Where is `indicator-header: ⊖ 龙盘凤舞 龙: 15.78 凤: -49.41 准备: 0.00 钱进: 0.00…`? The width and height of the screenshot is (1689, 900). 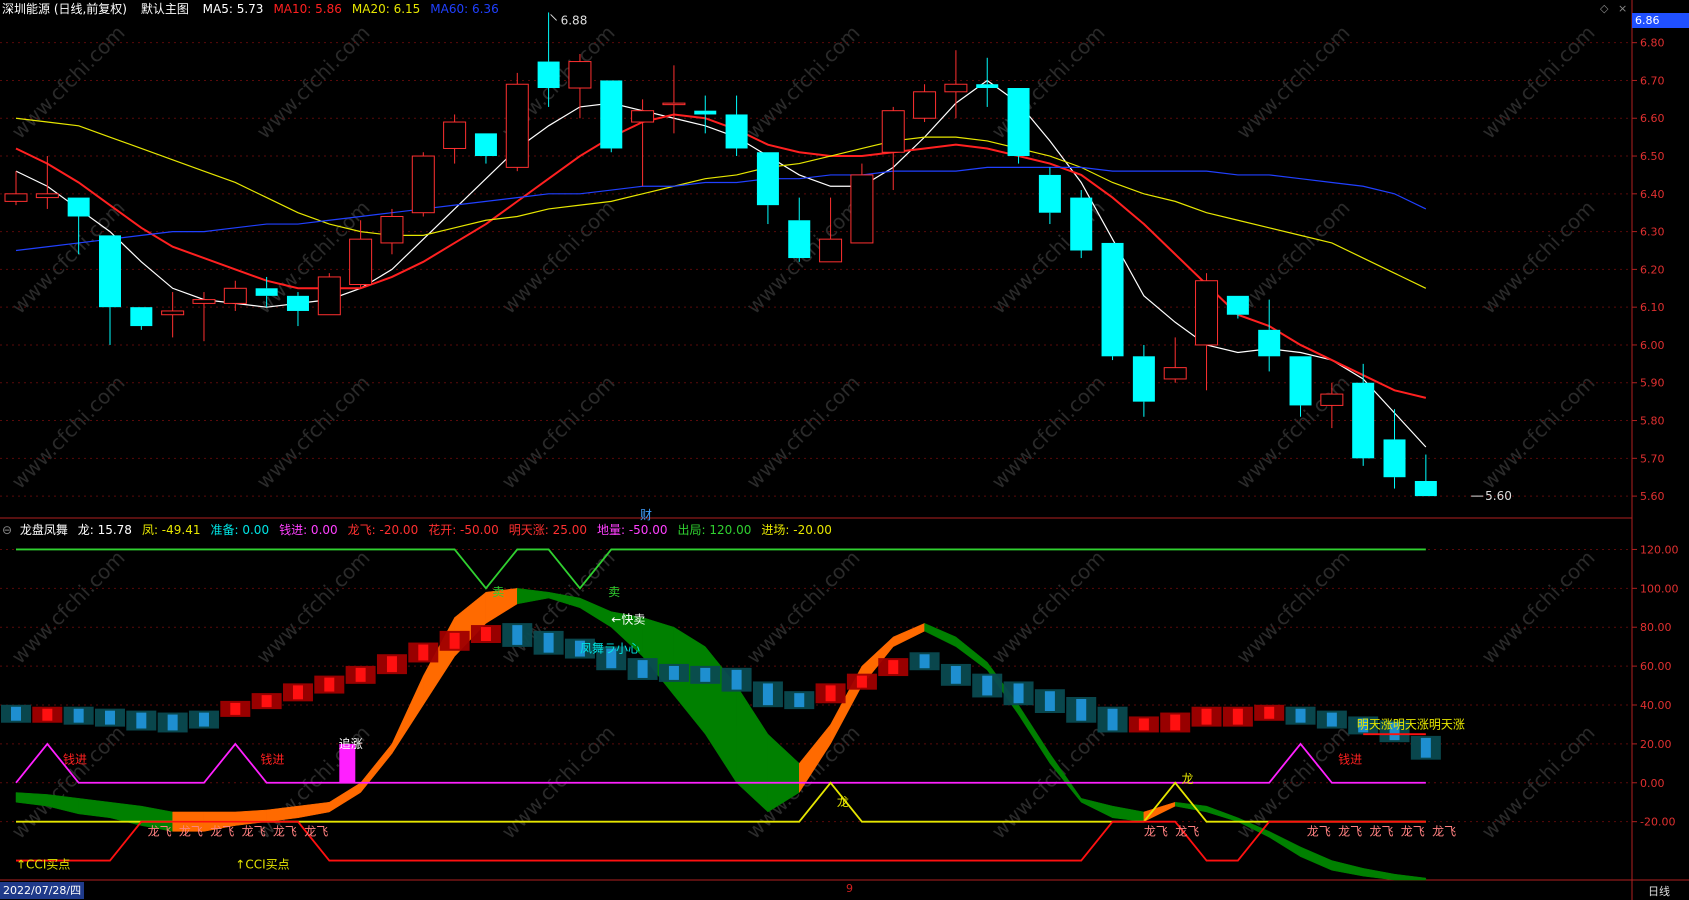
indicator-header: ⊖ 龙盘凤舞 龙: 15.78 凤: -49.41 准备: 0.00 钱进: 0.00… is located at coordinates (427, 530).